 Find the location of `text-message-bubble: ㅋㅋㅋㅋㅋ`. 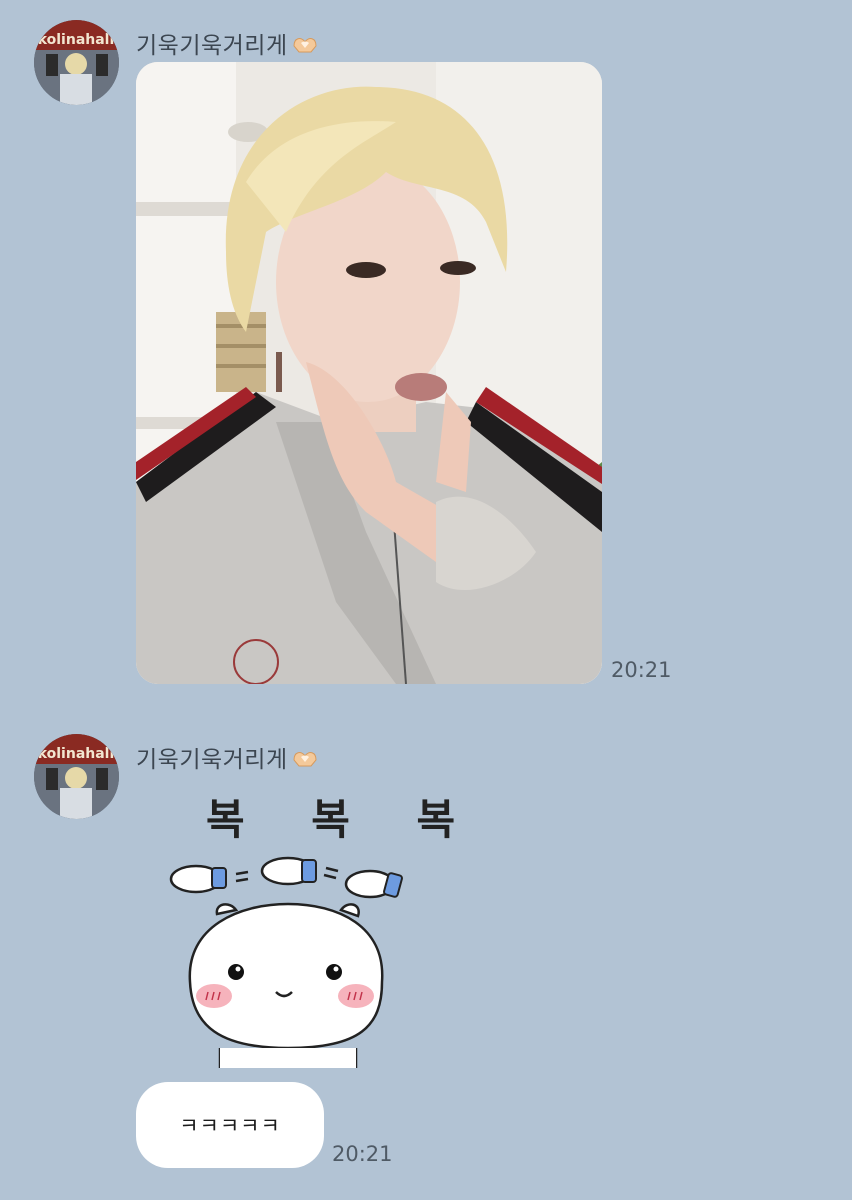

text-message-bubble: ㅋㅋㅋㅋㅋ is located at coordinates (230, 1125).